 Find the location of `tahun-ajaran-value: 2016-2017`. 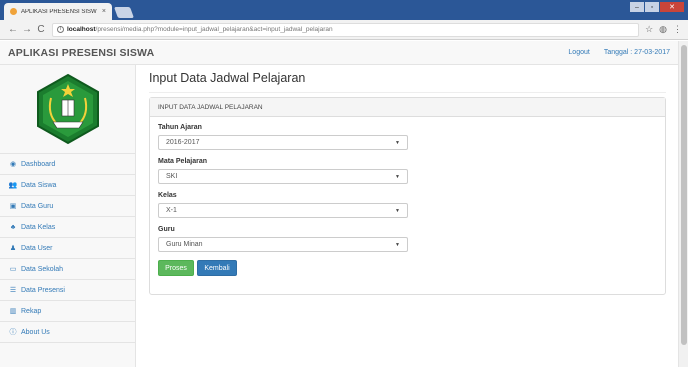

tahun-ajaran-value: 2016-2017 is located at coordinates (183, 142).